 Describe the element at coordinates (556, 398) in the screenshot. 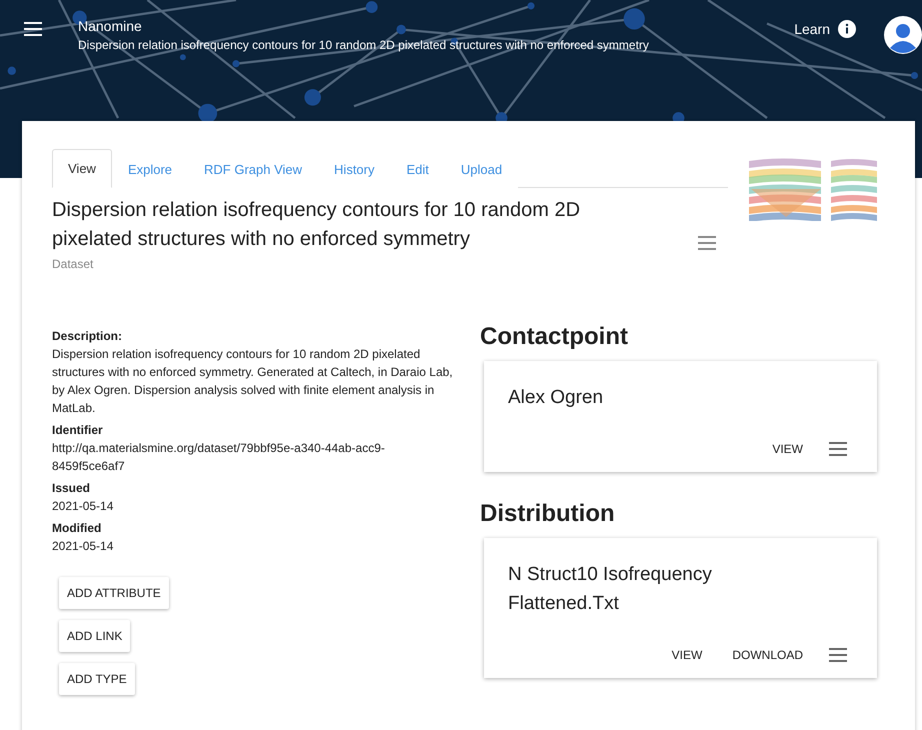

I see `resource-title: Alex Ogren` at that location.